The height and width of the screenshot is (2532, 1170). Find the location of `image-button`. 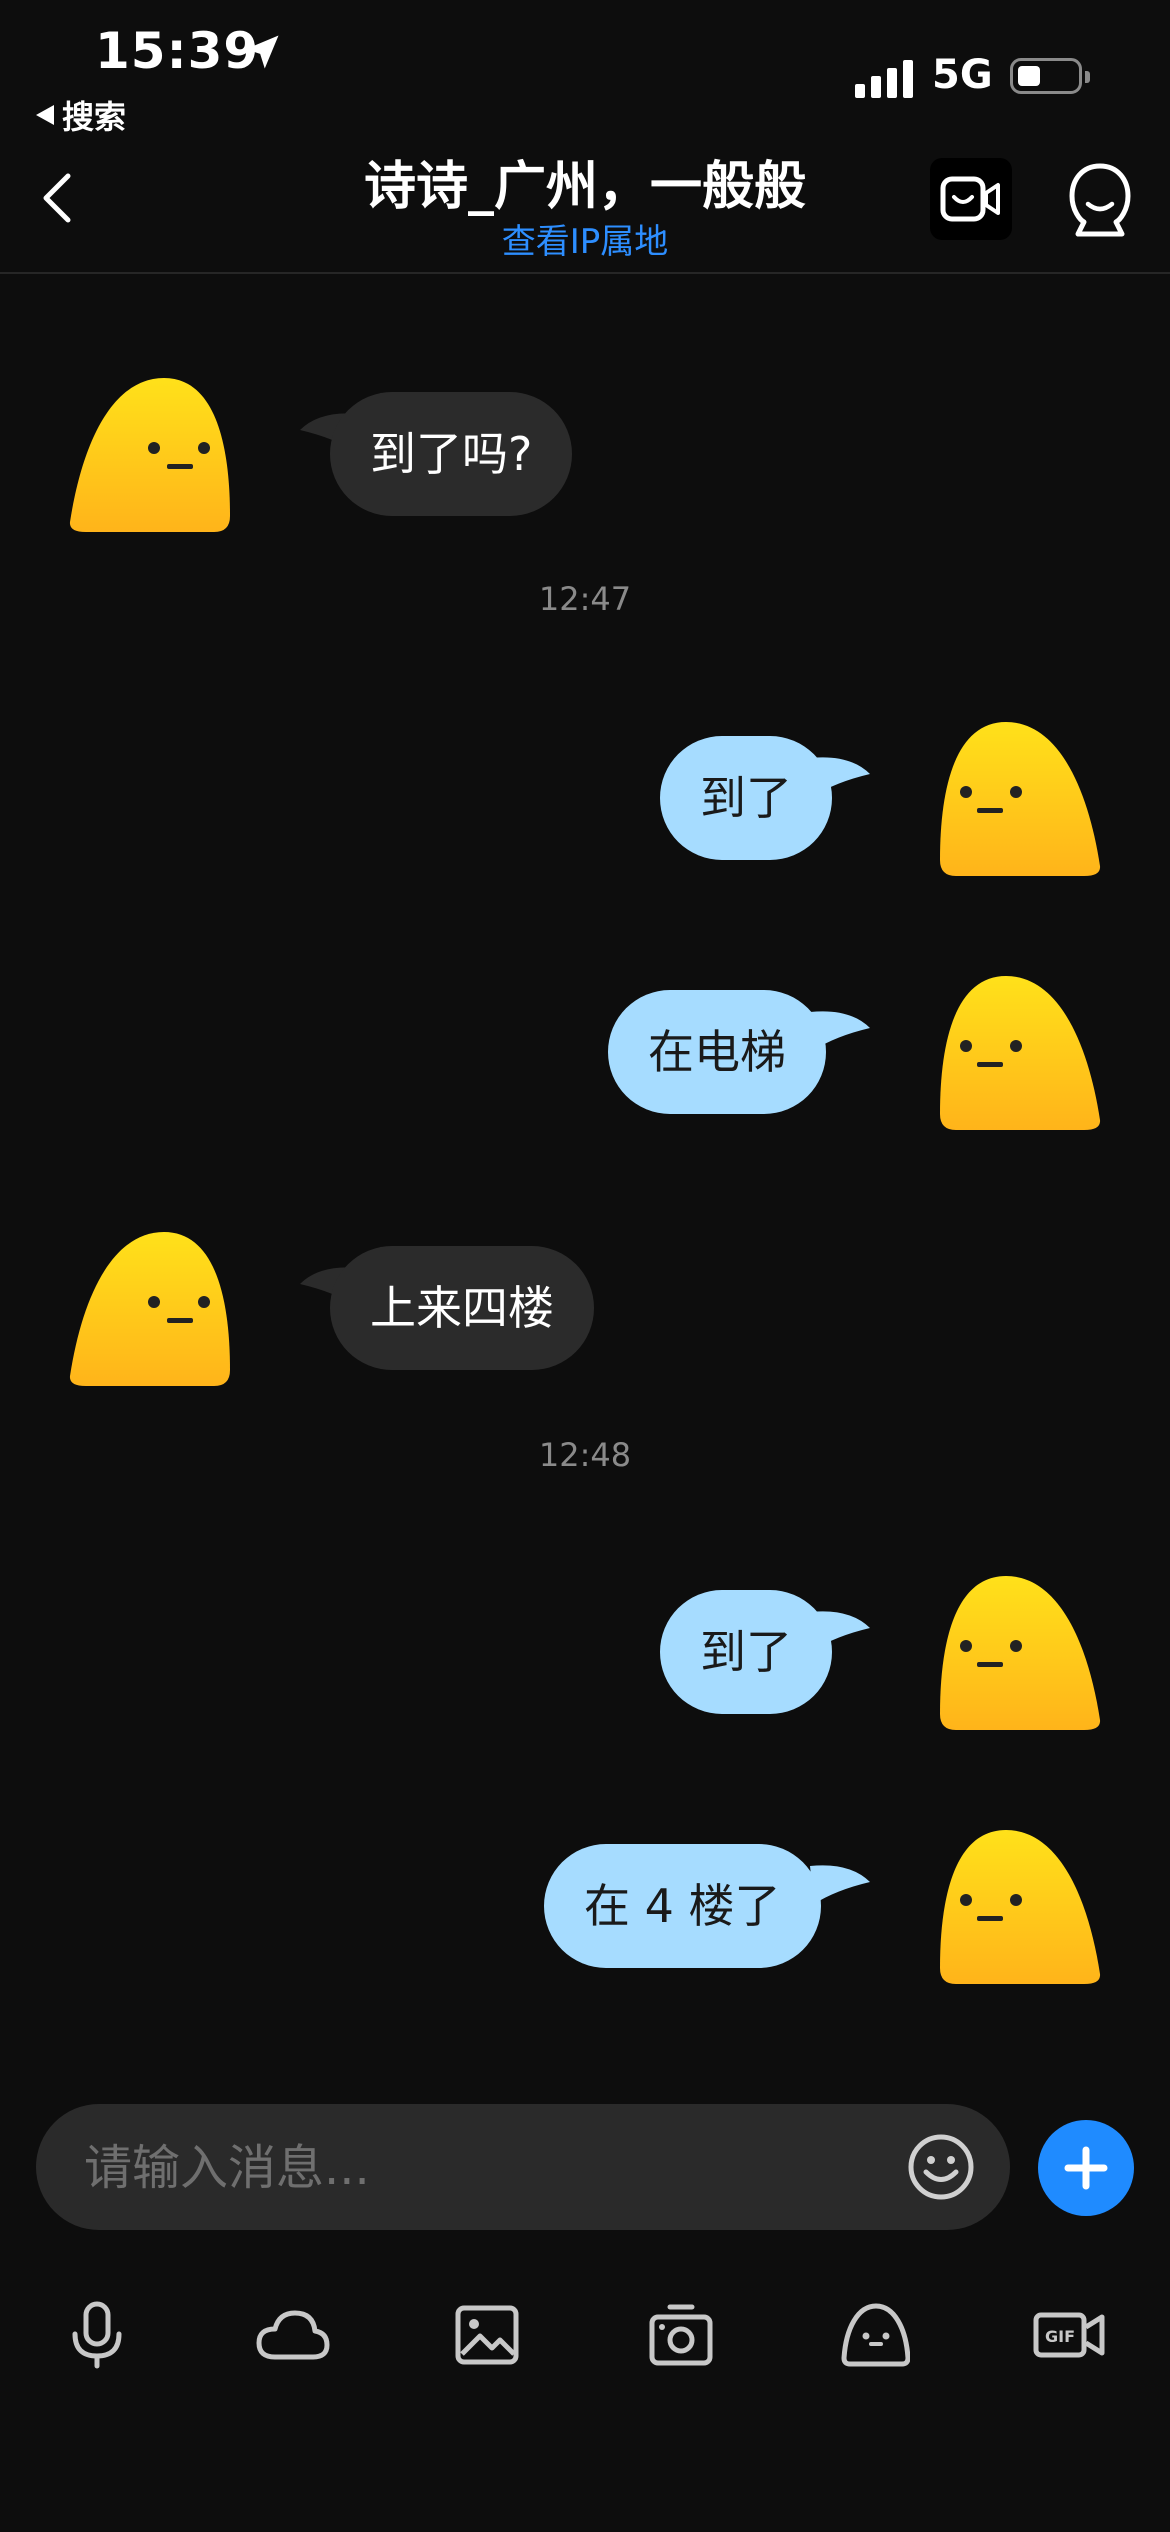

image-button is located at coordinates (487, 2335).